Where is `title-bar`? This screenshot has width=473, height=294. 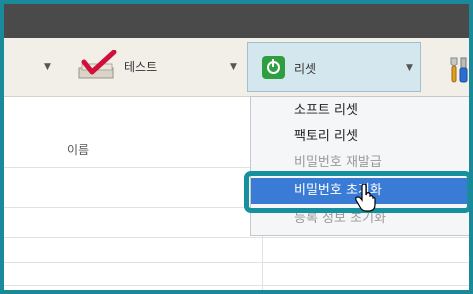 title-bar is located at coordinates (236, 21).